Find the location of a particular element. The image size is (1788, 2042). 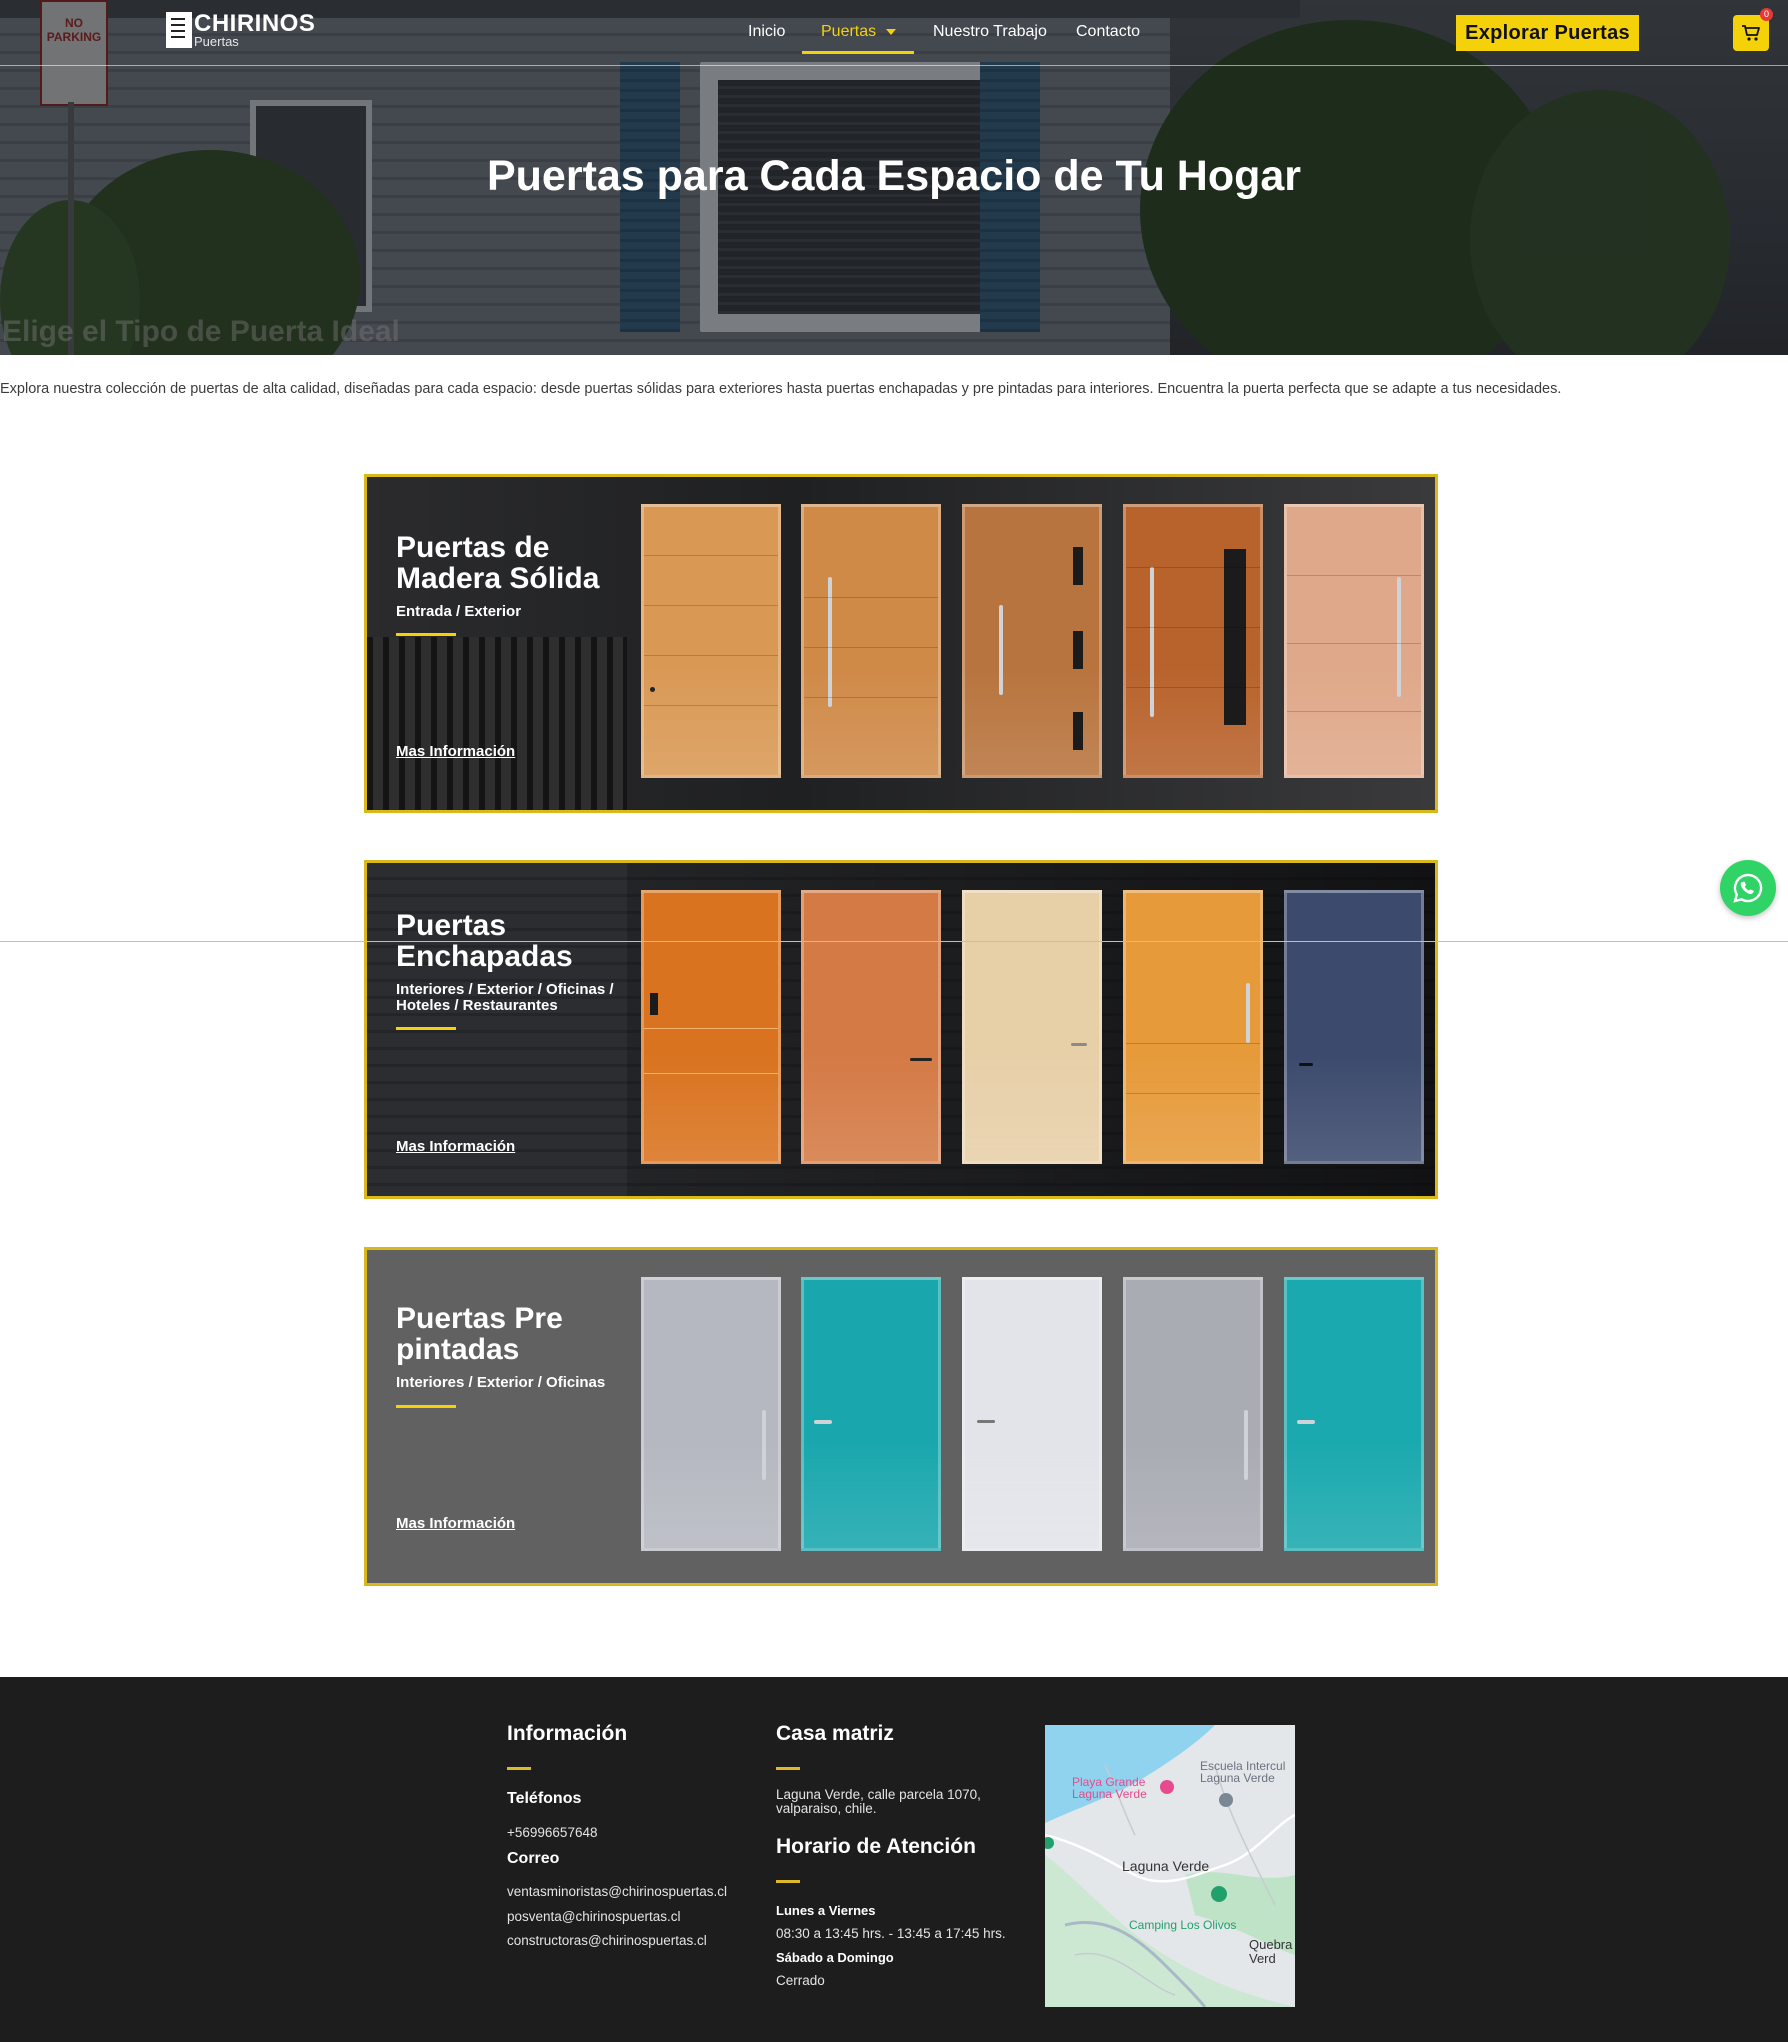

card-subtitle: Entrada / Exterior is located at coordinates (459, 611).